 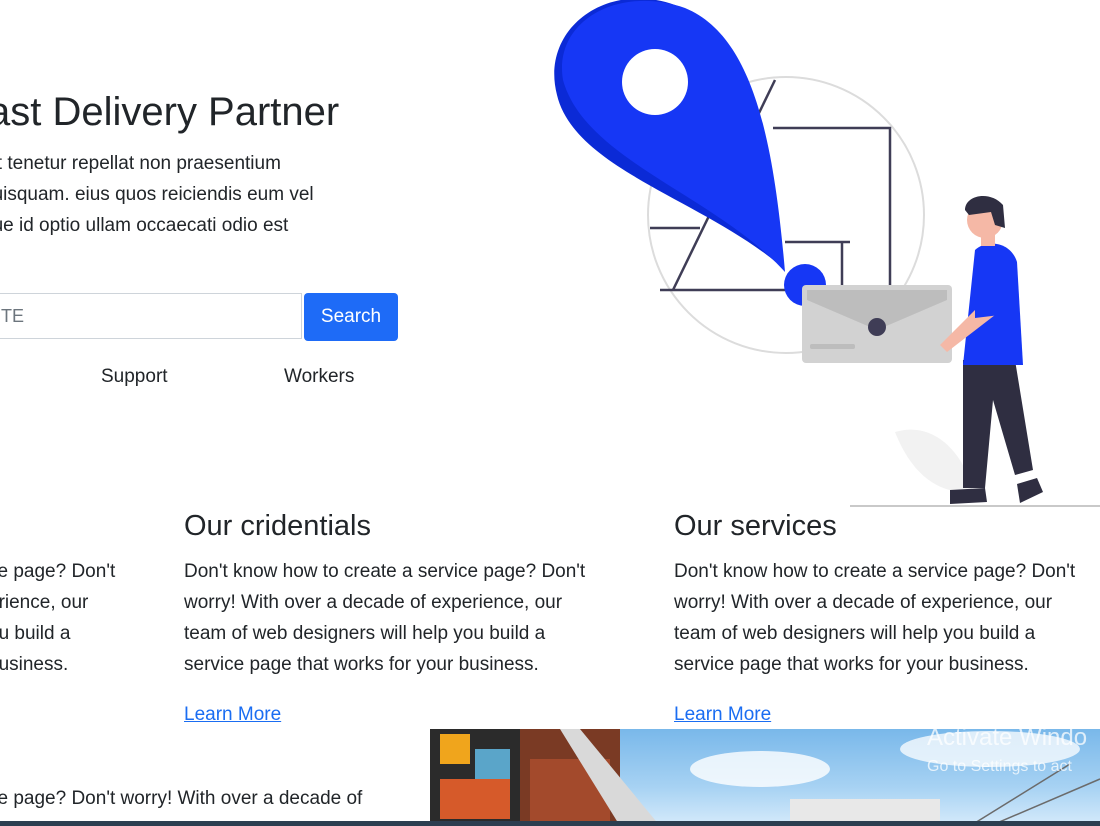 What do you see at coordinates (877, 324) in the screenshot?
I see `package-icon` at bounding box center [877, 324].